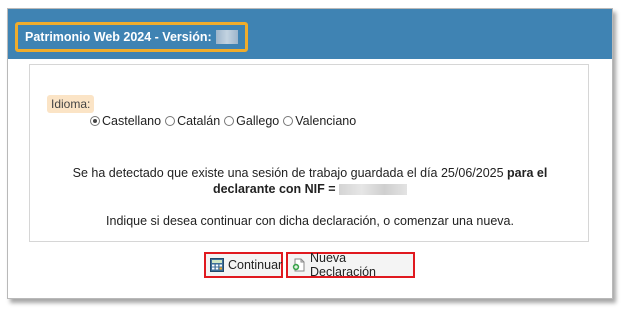 The height and width of the screenshot is (313, 621). What do you see at coordinates (527, 173) in the screenshot?
I see `session-message-bold: para el` at bounding box center [527, 173].